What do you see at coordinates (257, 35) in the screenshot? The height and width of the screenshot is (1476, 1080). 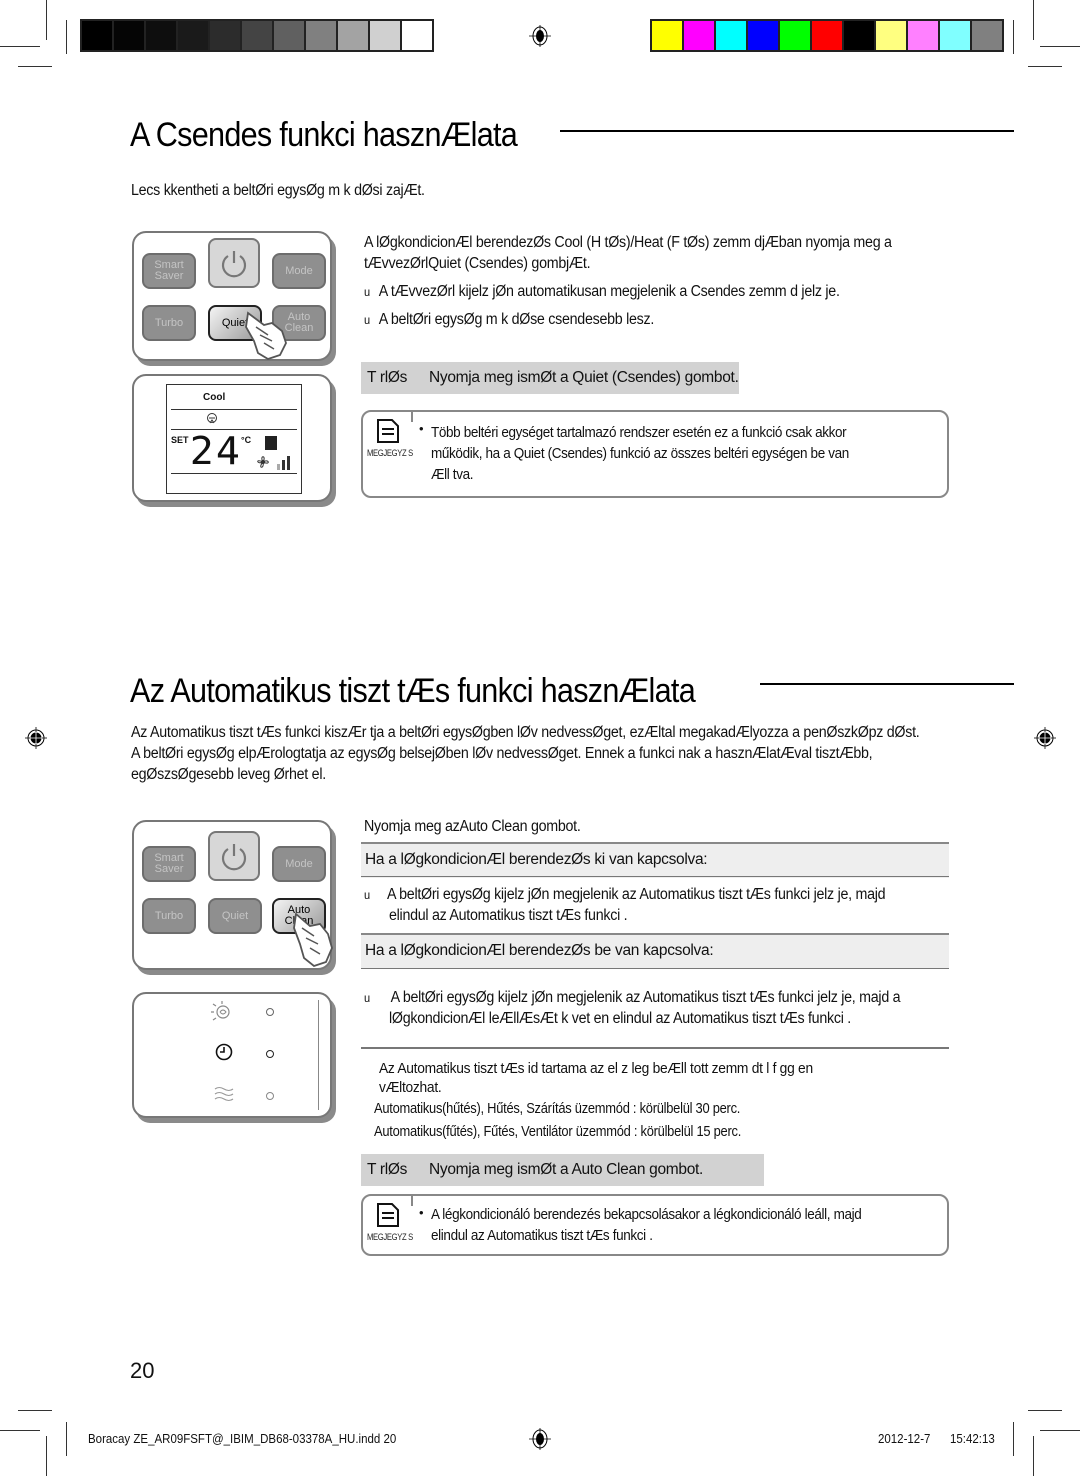 I see `grayscale-calibration-strip` at bounding box center [257, 35].